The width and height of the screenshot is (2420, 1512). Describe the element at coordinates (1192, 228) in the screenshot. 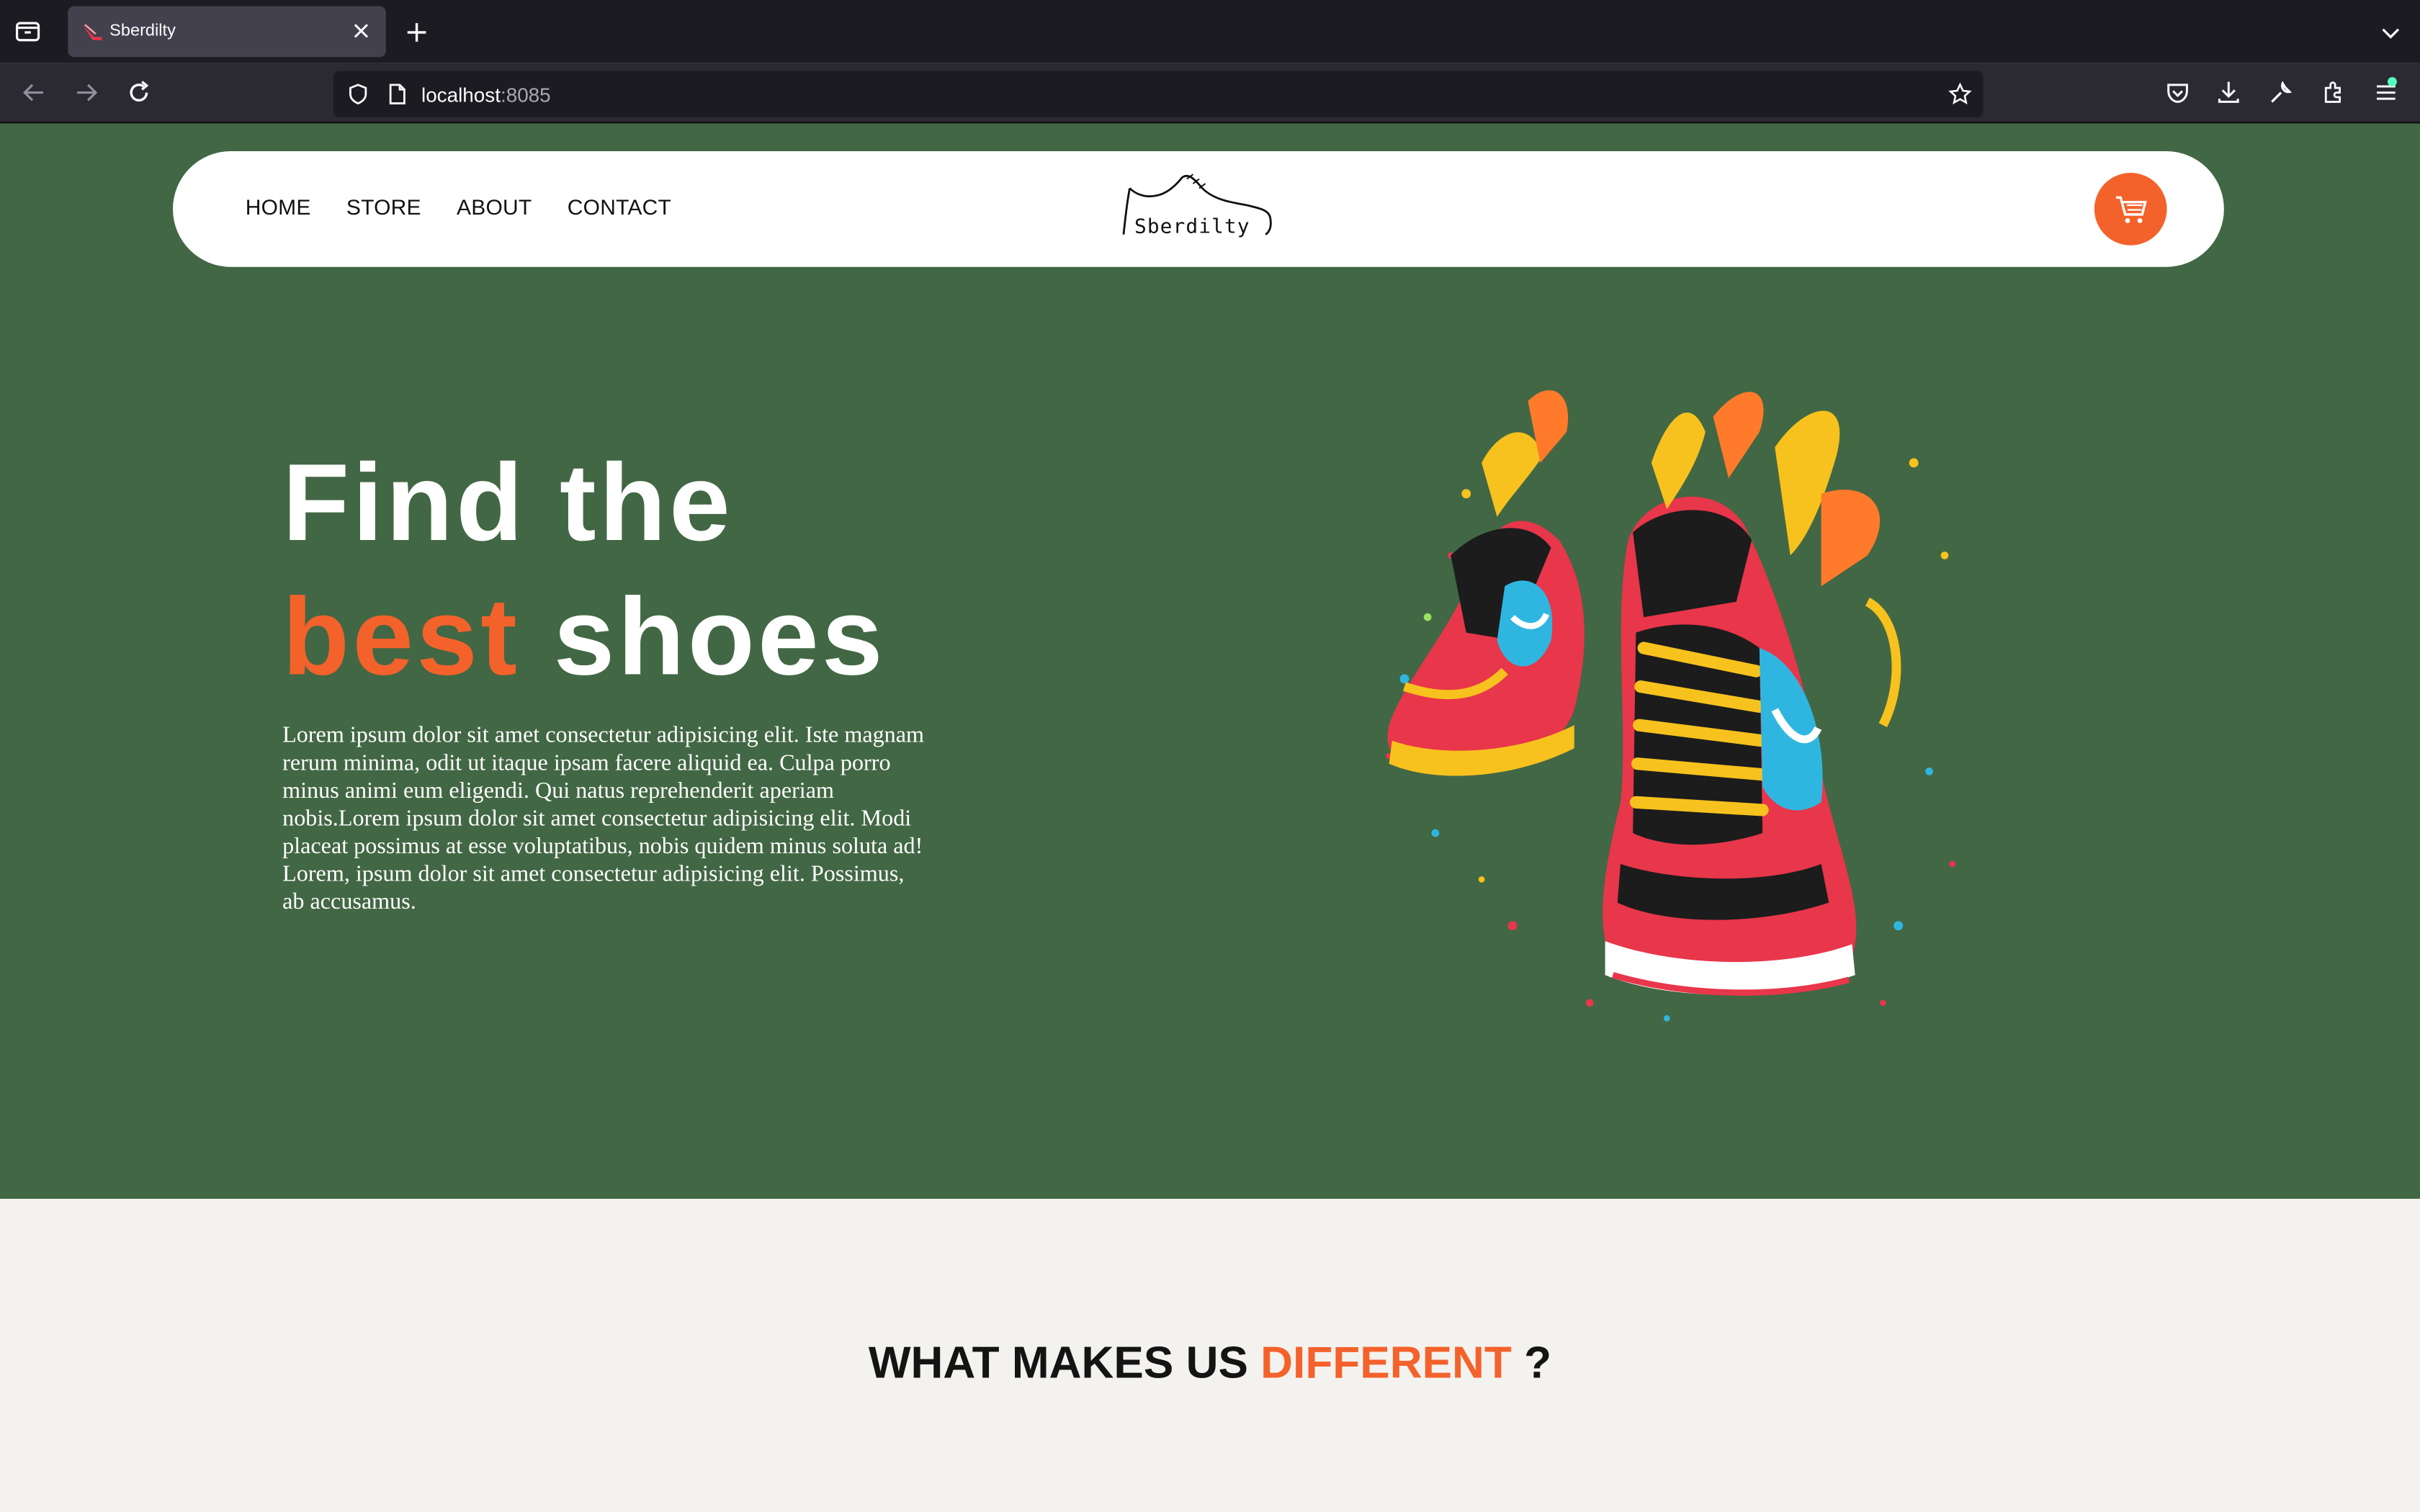

I see `logo-text: Sberdilty` at that location.